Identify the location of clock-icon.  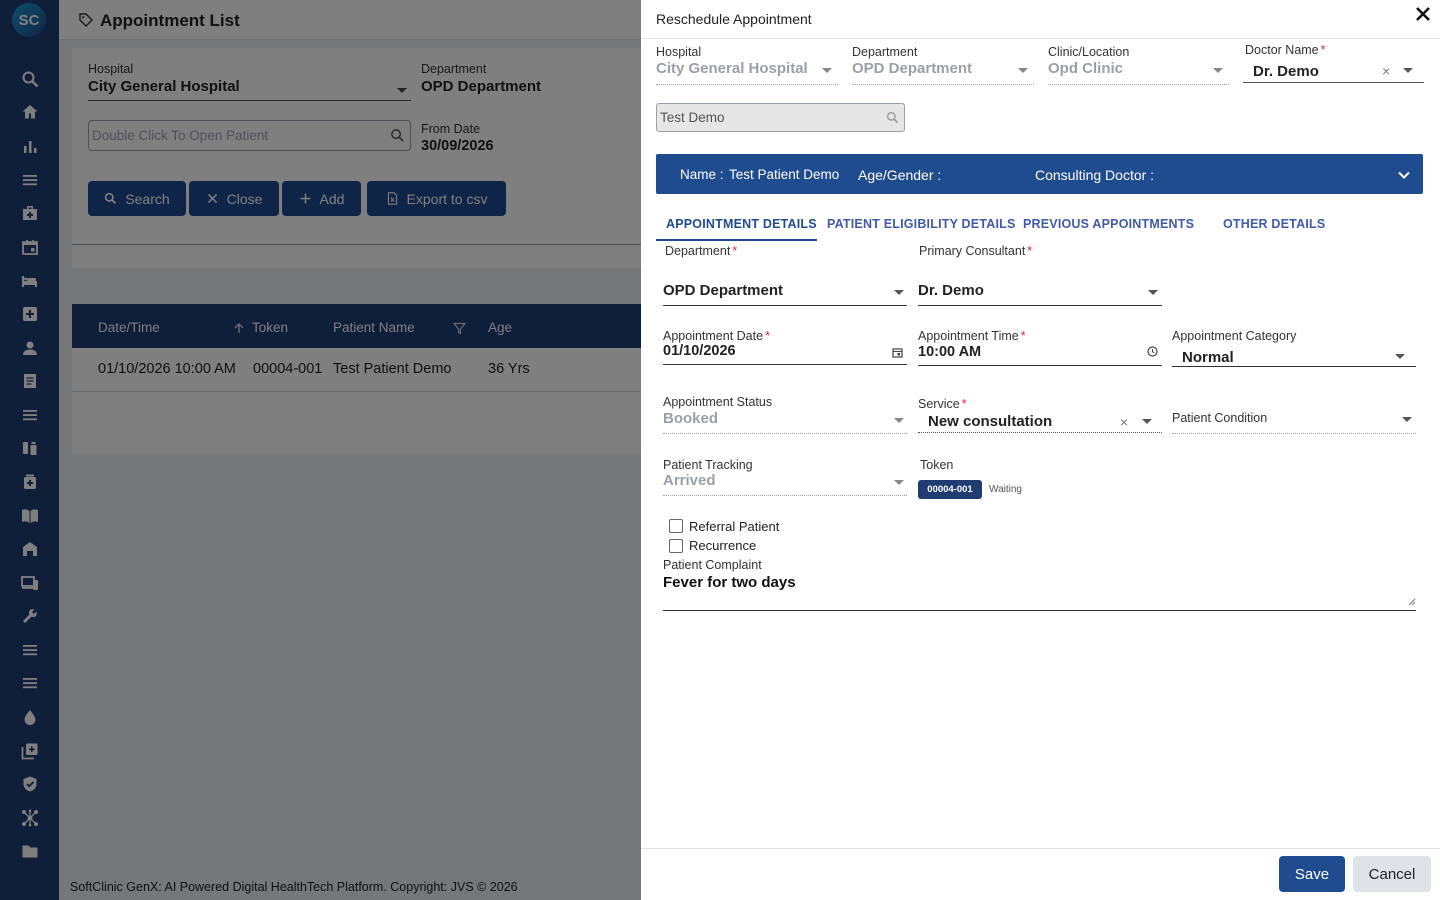
(1152, 351).